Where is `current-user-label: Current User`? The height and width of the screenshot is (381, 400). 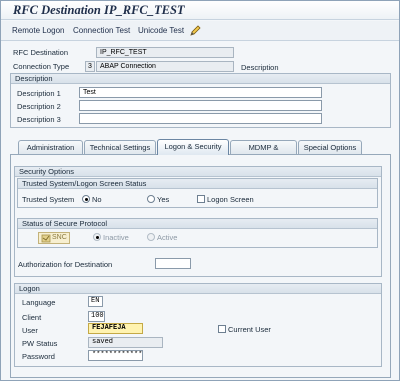
current-user-label: Current User is located at coordinates (249, 329).